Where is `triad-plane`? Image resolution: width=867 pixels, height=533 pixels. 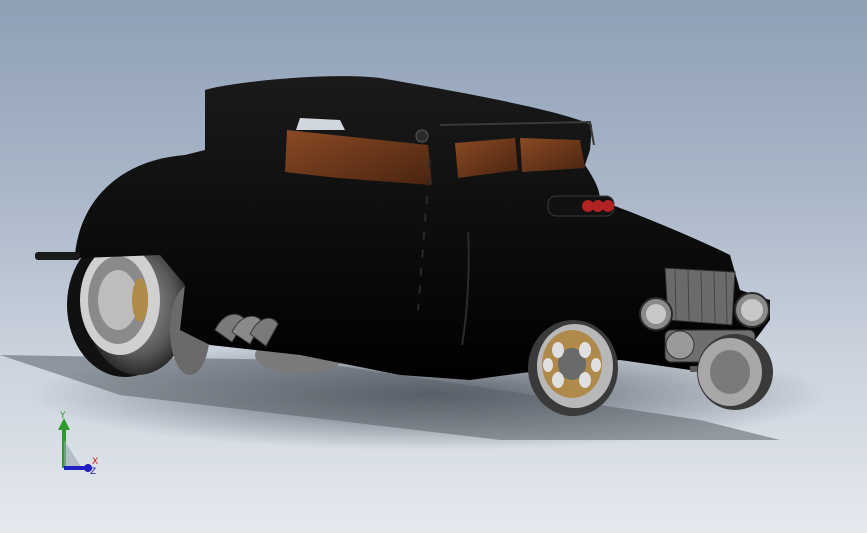
triad-plane is located at coordinates (73, 454).